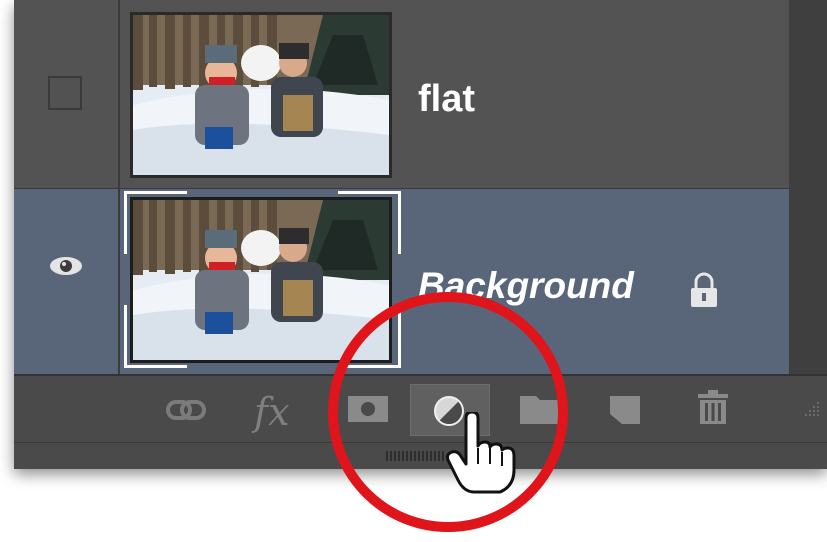  I want to click on scrollbar-track, so click(808, 187).